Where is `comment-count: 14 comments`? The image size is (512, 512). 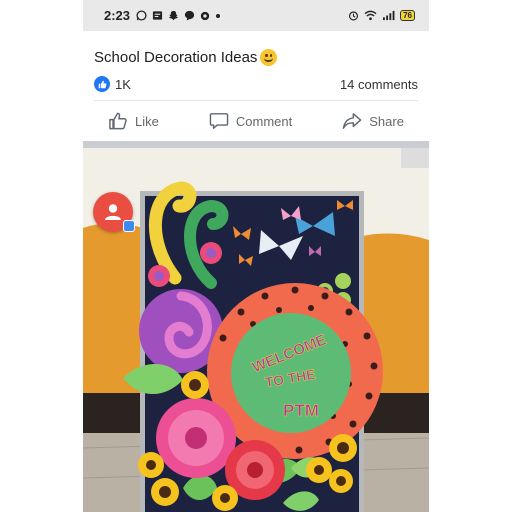 comment-count: 14 comments is located at coordinates (379, 84).